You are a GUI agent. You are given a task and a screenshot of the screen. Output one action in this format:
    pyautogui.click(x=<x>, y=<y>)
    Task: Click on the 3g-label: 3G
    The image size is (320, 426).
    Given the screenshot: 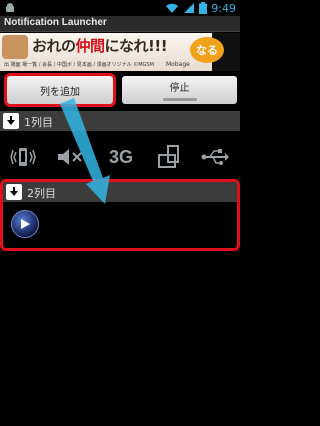 What is the action you would take?
    pyautogui.click(x=120, y=156)
    